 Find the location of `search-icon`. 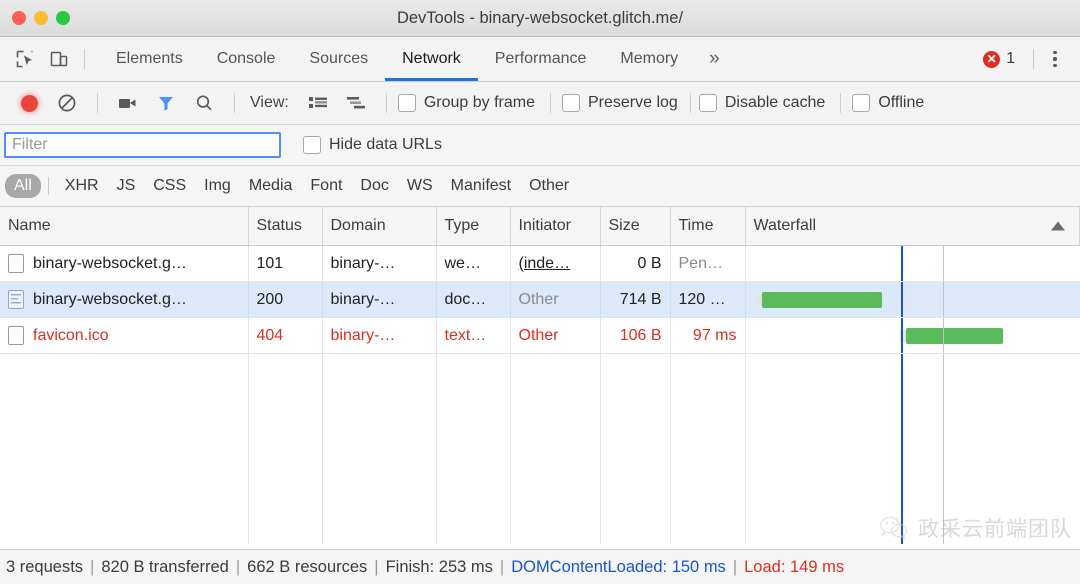

search-icon is located at coordinates (204, 103).